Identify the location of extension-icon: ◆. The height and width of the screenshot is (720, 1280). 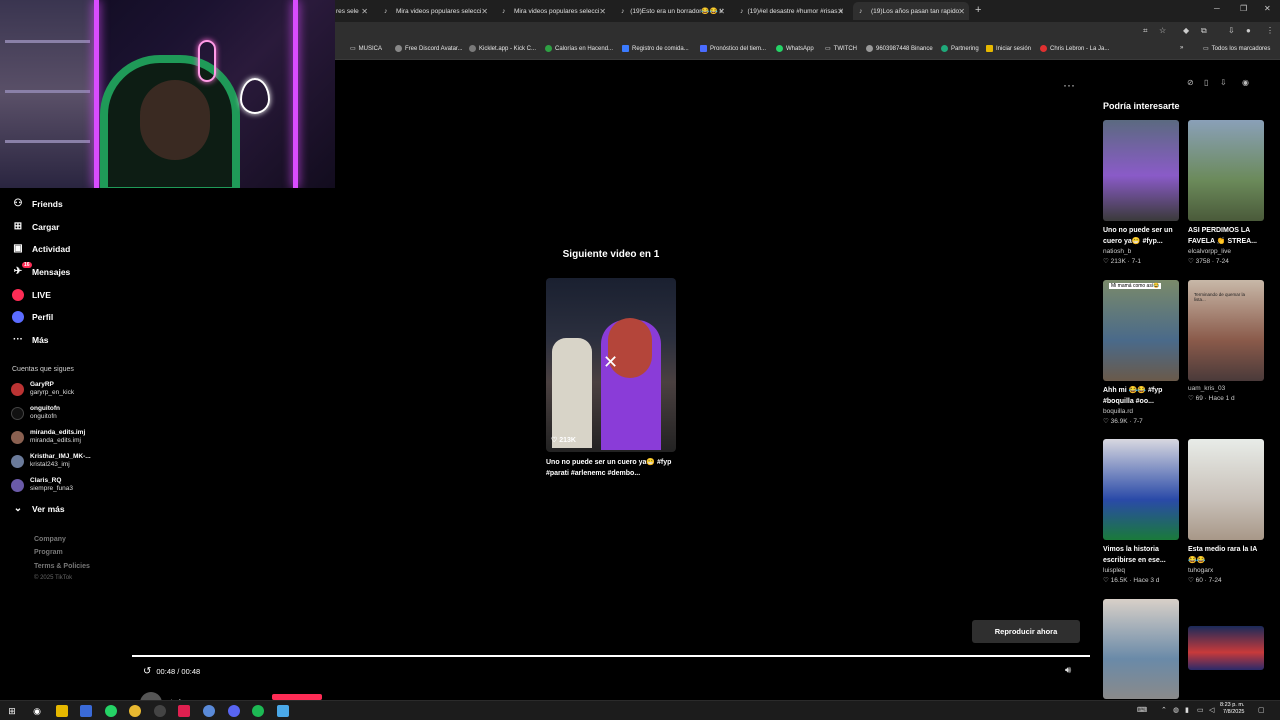
(1186, 30).